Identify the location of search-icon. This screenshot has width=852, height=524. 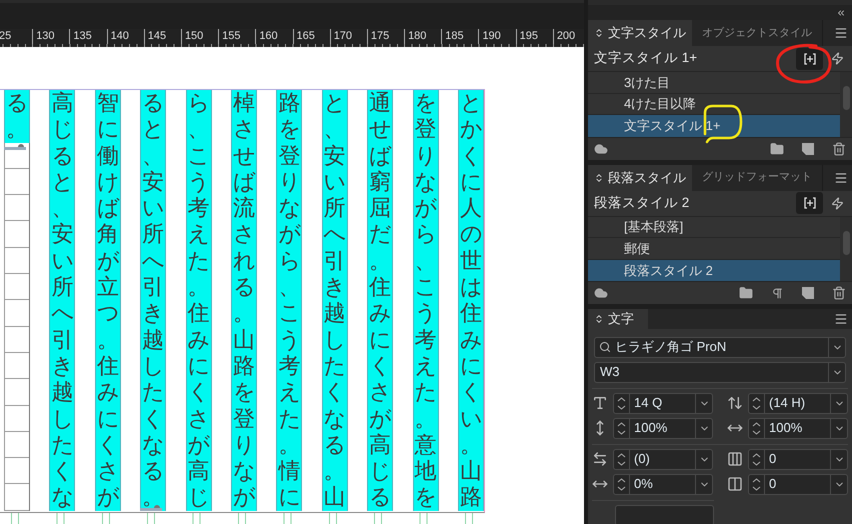
(605, 347).